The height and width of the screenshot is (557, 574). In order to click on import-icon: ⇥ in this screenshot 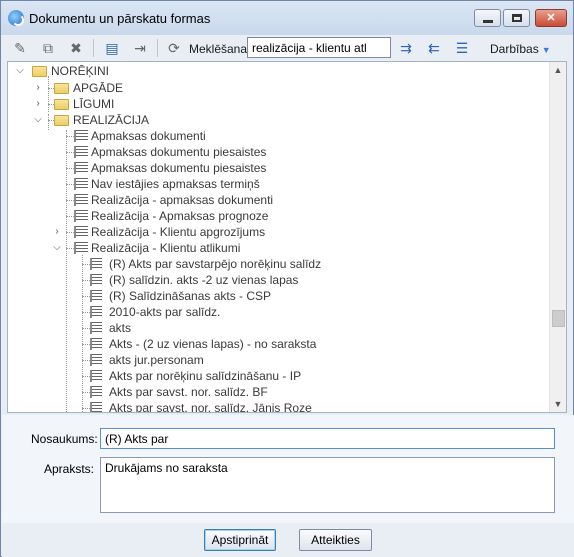, I will do `click(140, 48)`.